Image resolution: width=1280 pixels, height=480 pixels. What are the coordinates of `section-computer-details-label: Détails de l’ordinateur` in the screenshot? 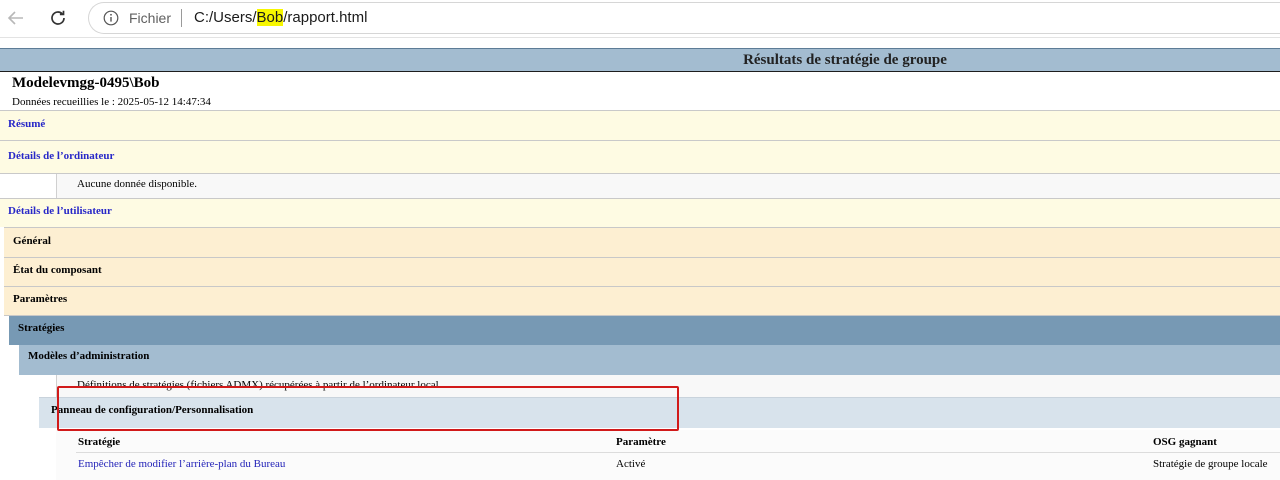 It's located at (61, 156).